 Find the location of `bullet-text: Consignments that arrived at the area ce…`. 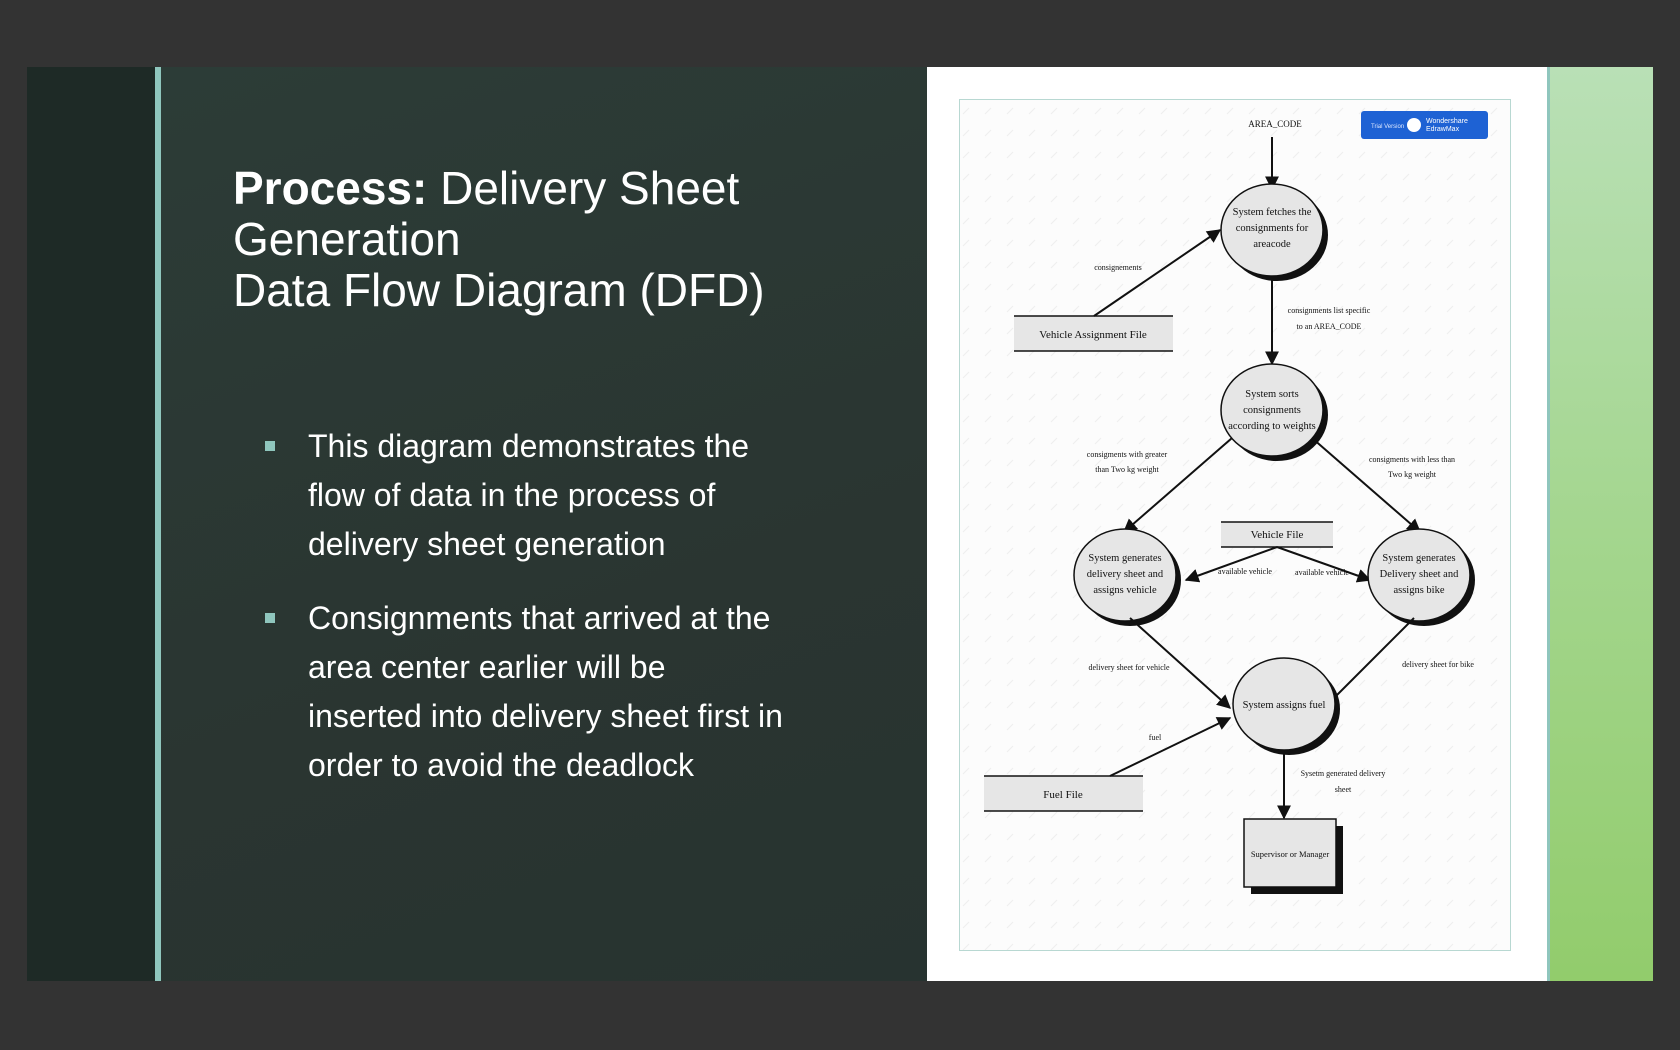

bullet-text: Consignments that arrived at the area ce… is located at coordinates (545, 691).